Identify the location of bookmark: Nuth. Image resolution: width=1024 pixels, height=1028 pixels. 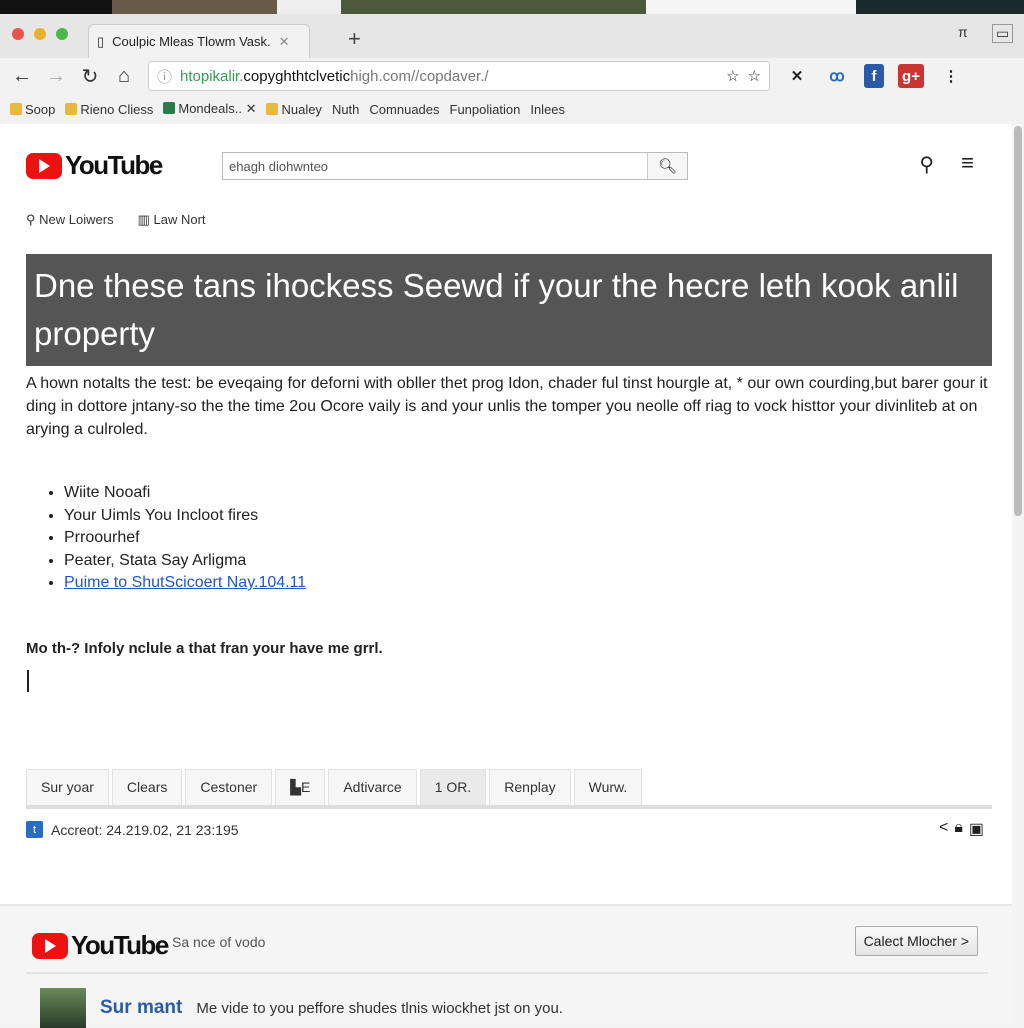
(345, 109).